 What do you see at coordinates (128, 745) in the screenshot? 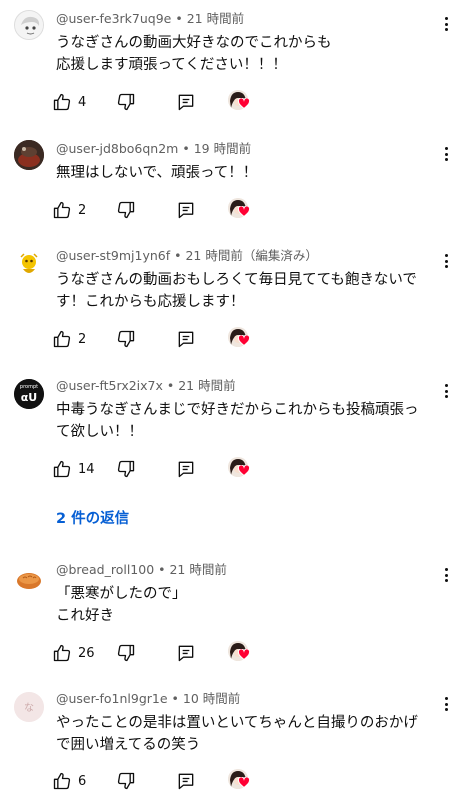
I see `comment-line: で囲い増えてるの笑う` at bounding box center [128, 745].